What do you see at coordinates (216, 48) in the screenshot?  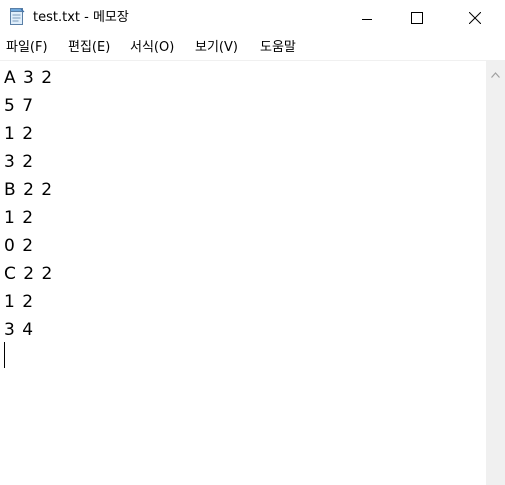 I see `menu-view: 보기(V)` at bounding box center [216, 48].